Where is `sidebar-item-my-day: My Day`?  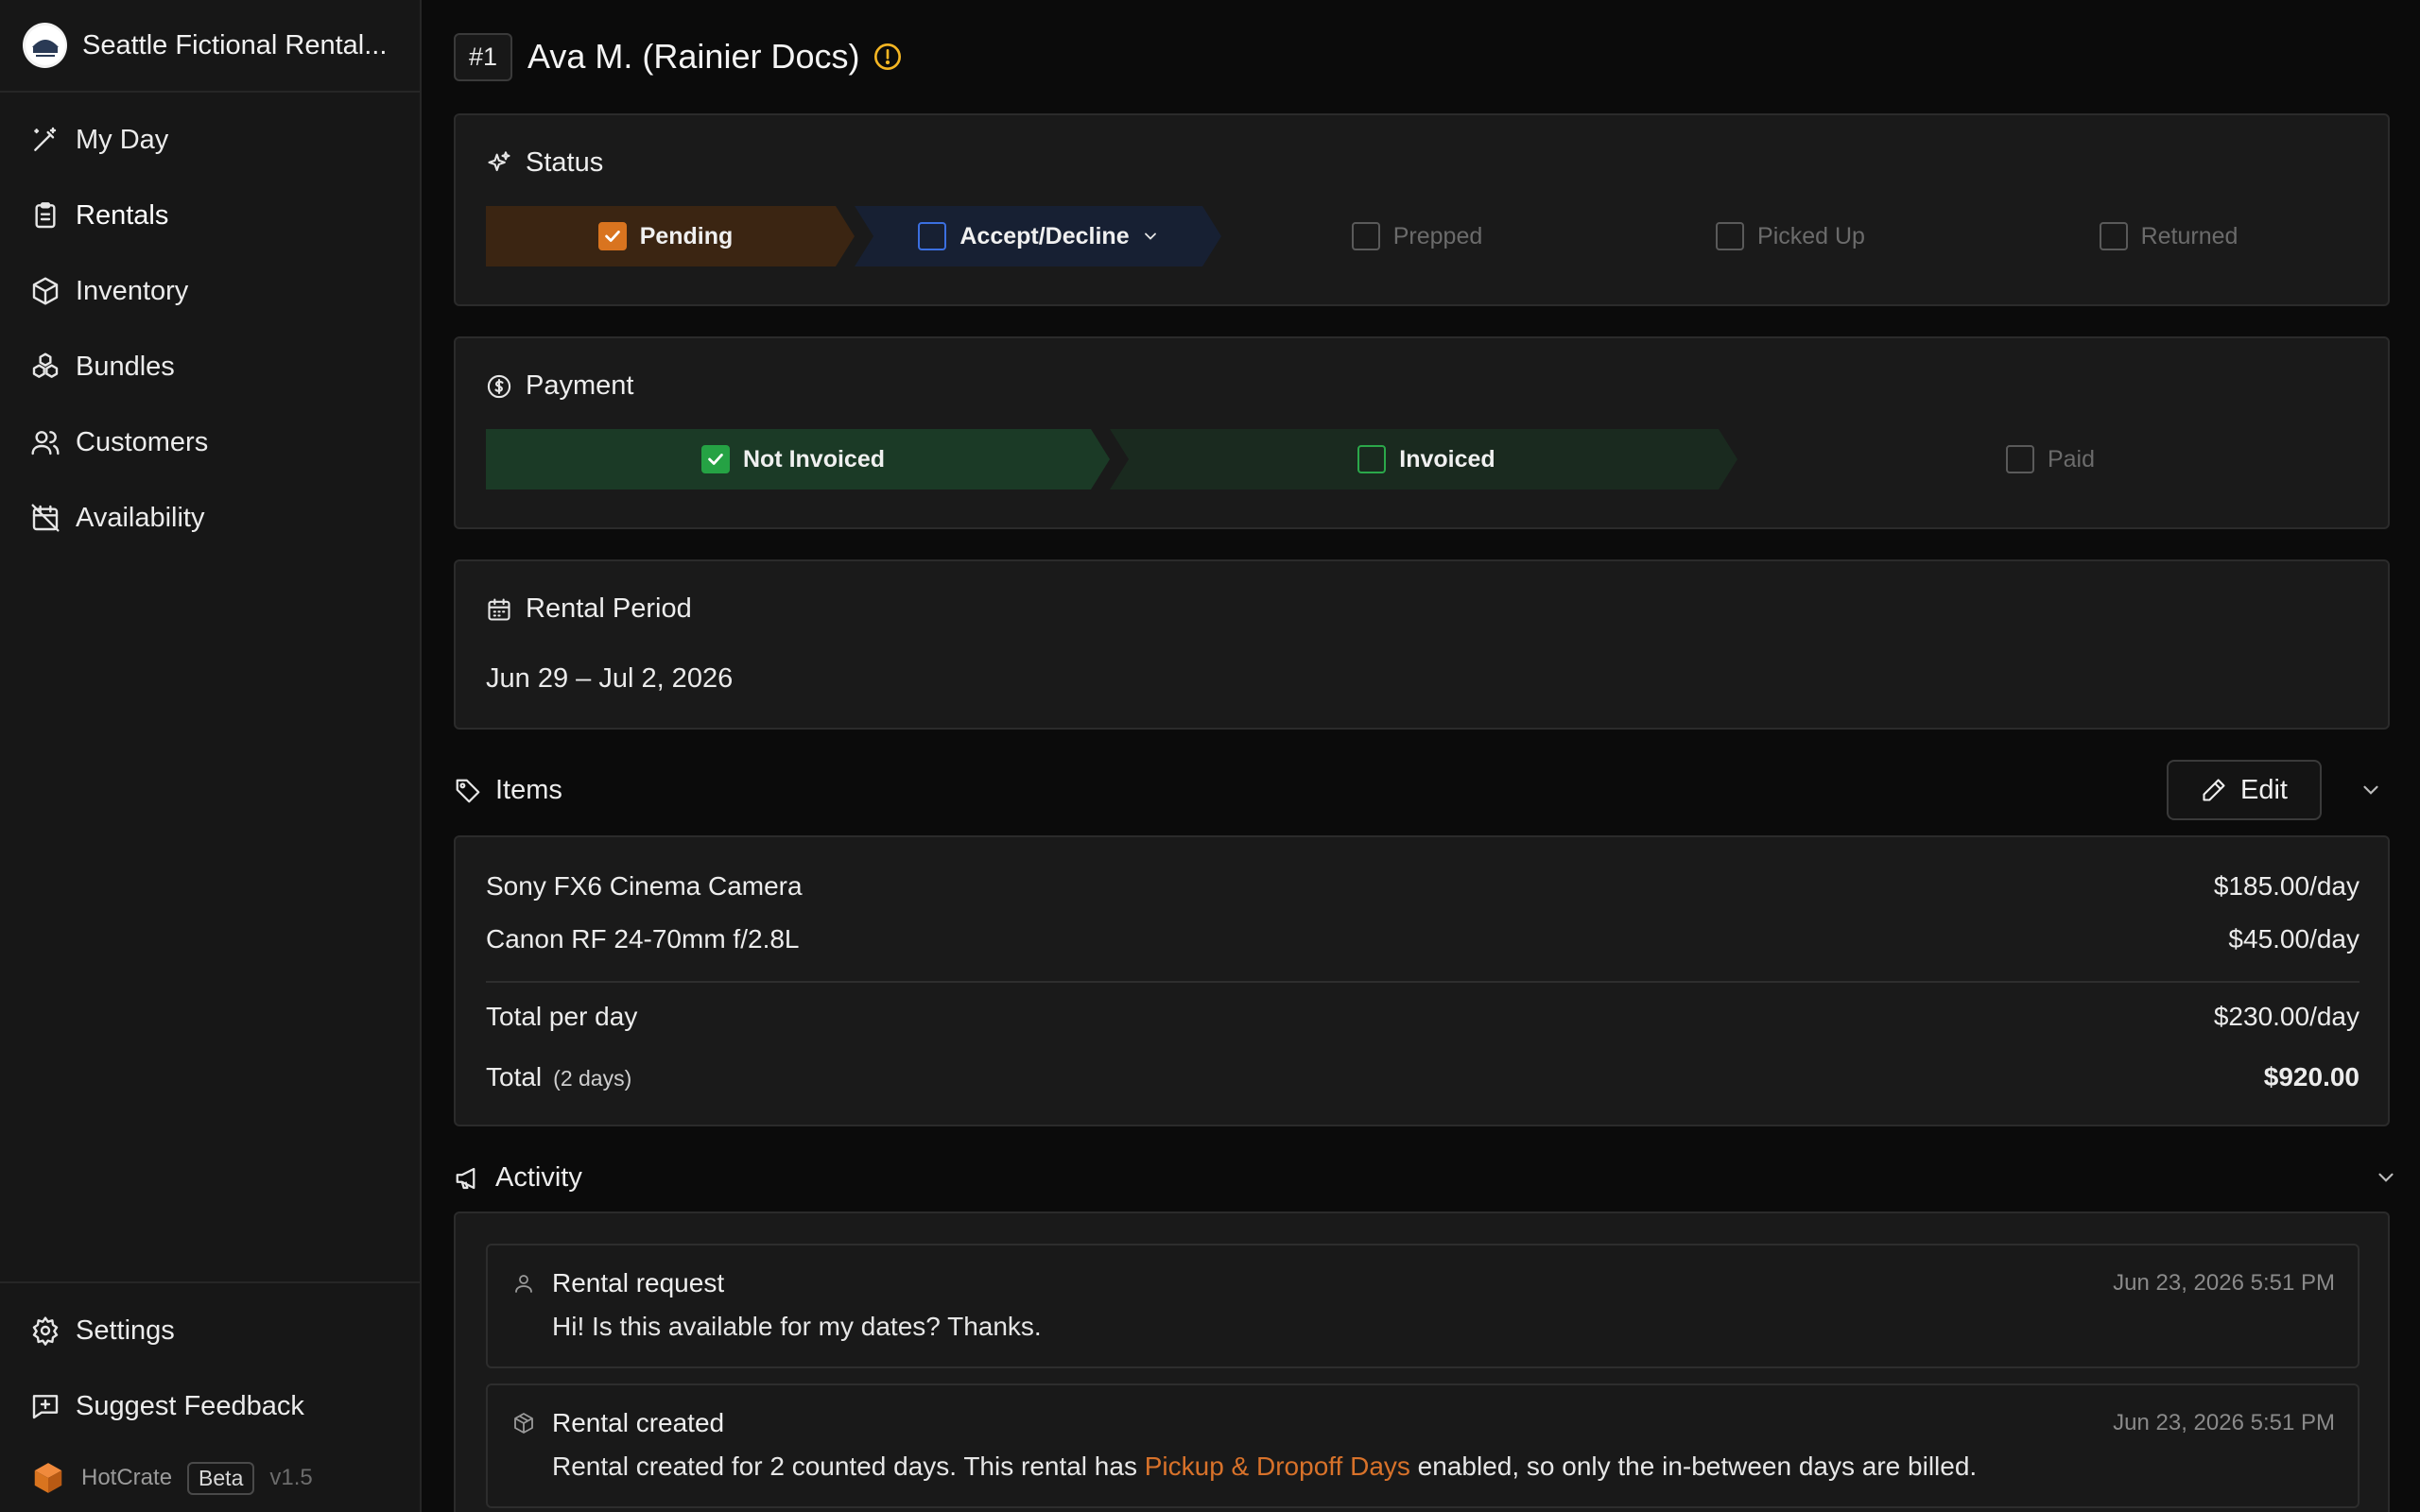
sidebar-item-my-day: My Day is located at coordinates (210, 140).